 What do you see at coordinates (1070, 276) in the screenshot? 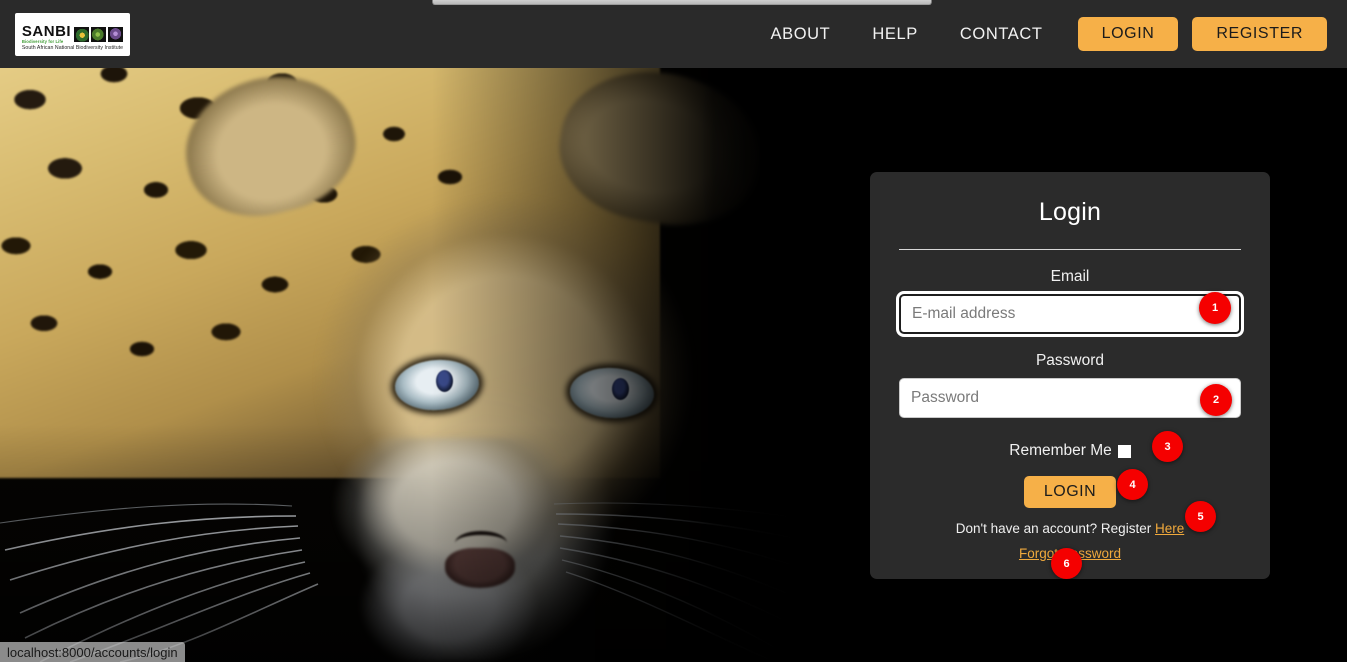
I see `email-label: Email` at bounding box center [1070, 276].